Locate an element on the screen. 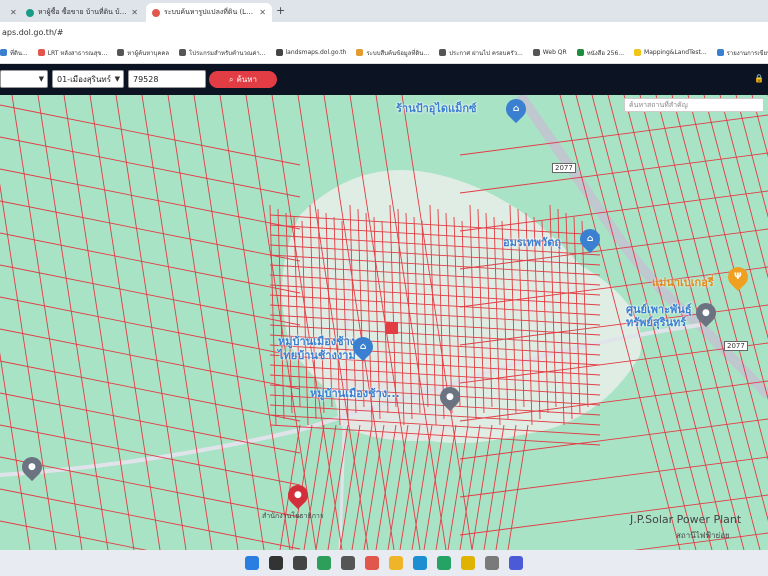 This screenshot has height=576, width=768. selected-parcel is located at coordinates (392, 328).